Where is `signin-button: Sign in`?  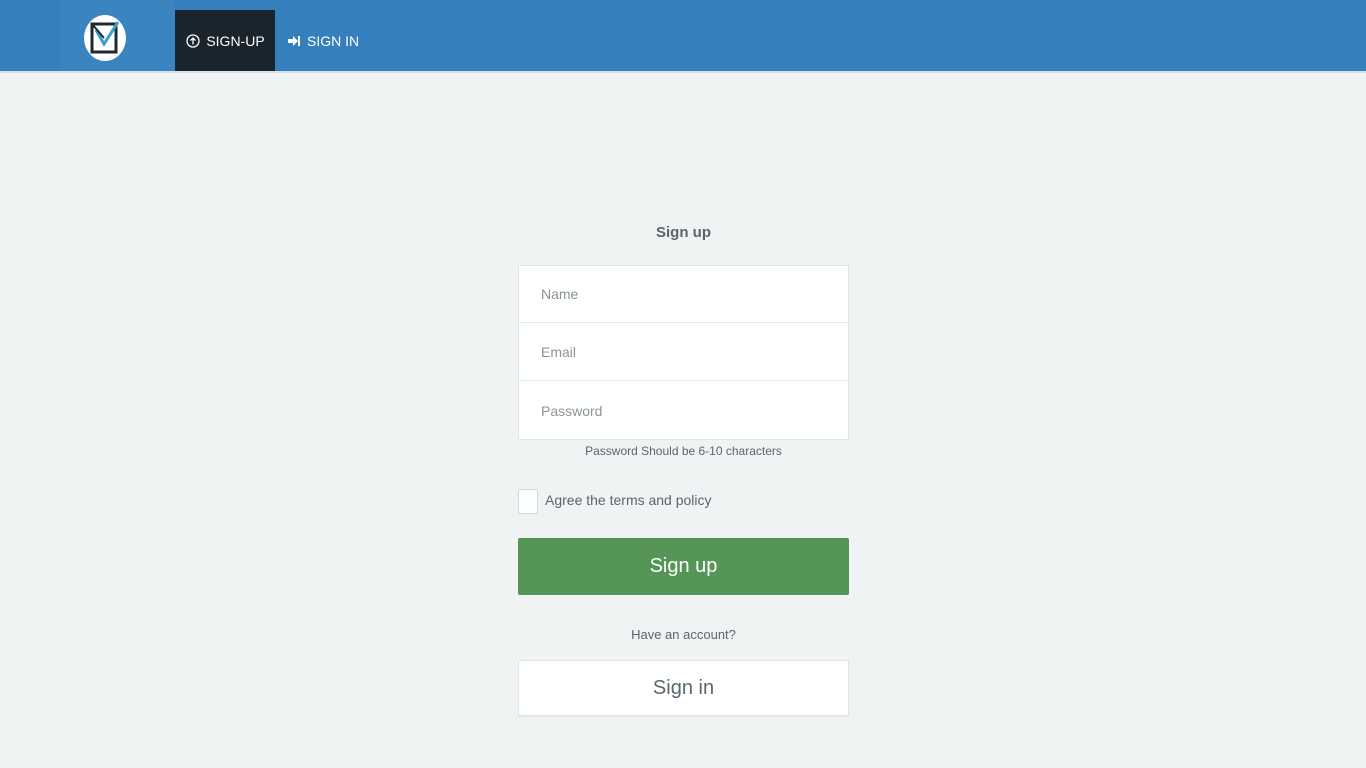
signin-button: Sign in is located at coordinates (683, 688).